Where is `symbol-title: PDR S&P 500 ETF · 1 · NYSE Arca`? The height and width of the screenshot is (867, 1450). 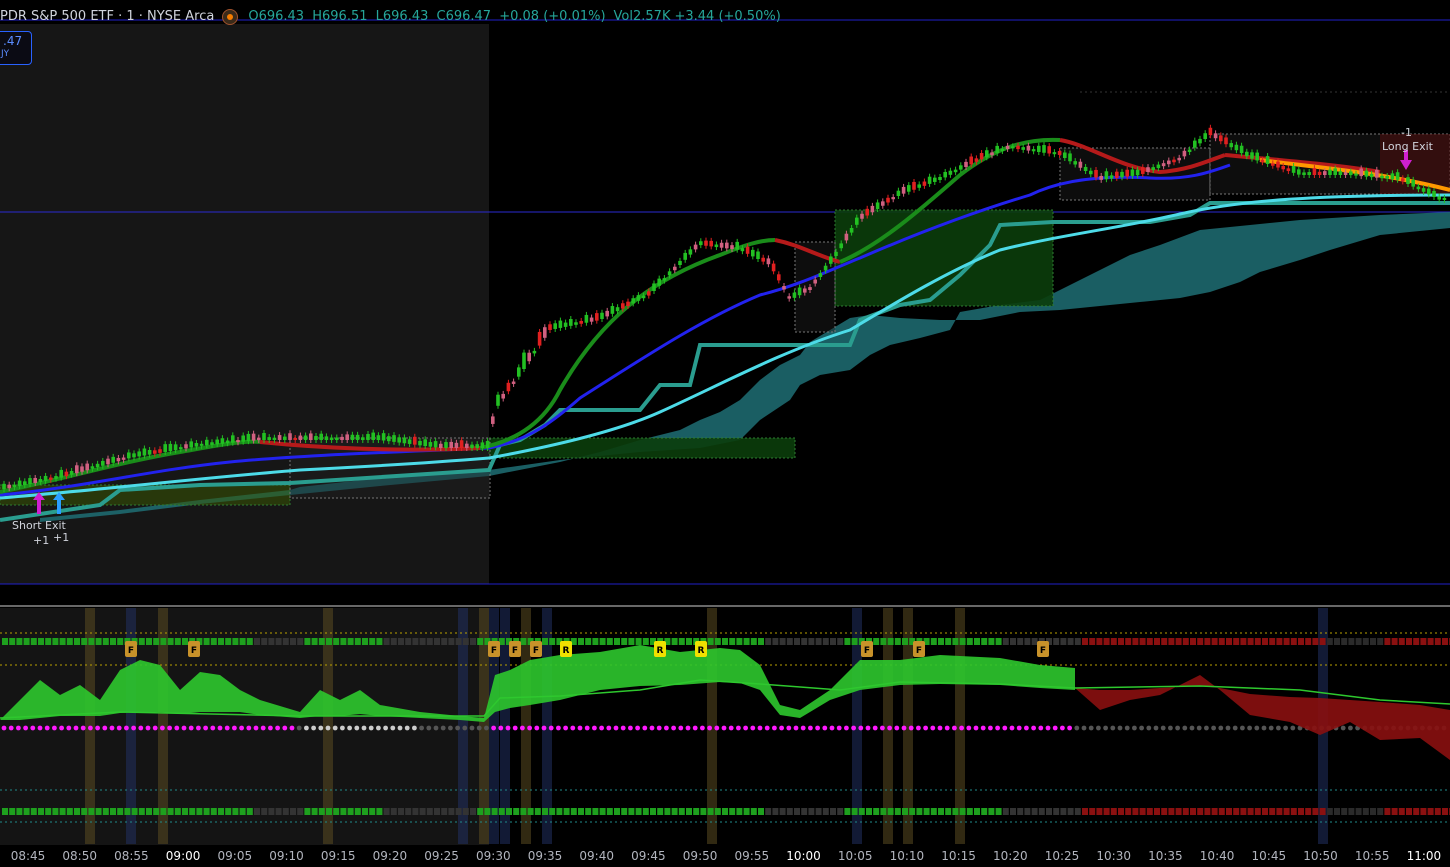
symbol-title: PDR S&P 500 ETF · 1 · NYSE Arca is located at coordinates (107, 16).